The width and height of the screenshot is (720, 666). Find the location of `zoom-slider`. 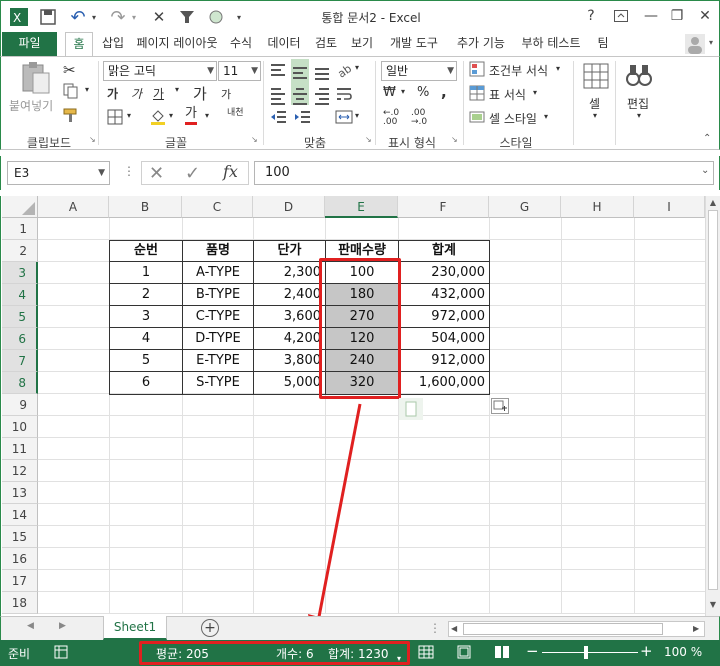

zoom-slider is located at coordinates (590, 652).